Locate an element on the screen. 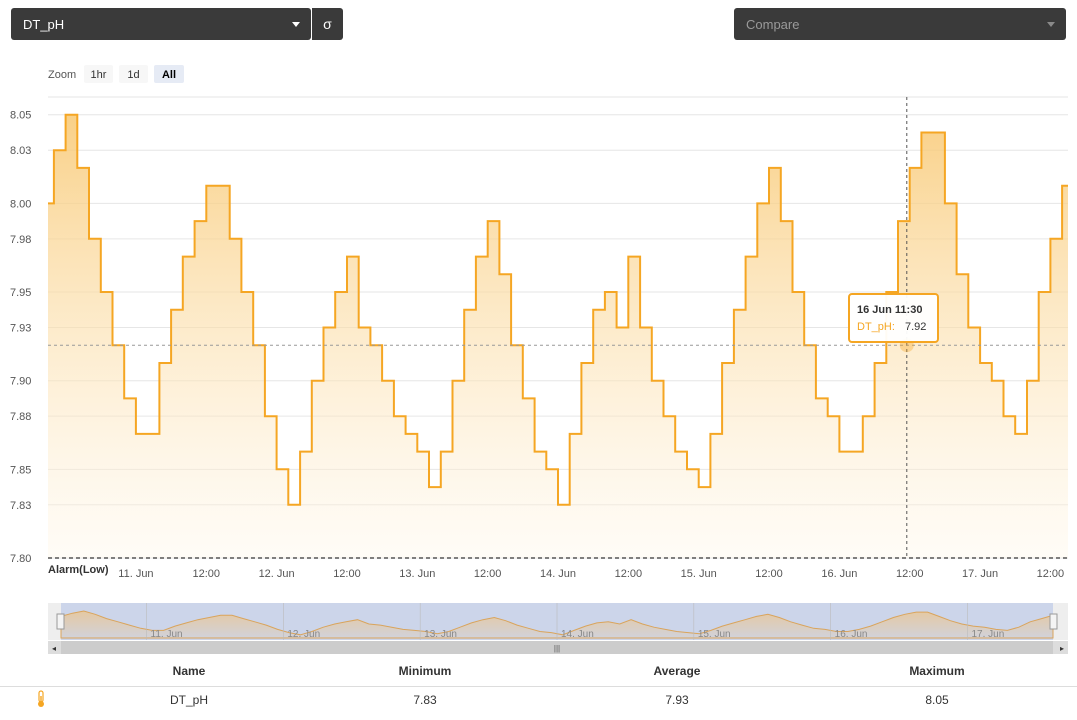 The height and width of the screenshot is (720, 1077). alarm-low-label: Alarm(Low) is located at coordinates (78, 570).